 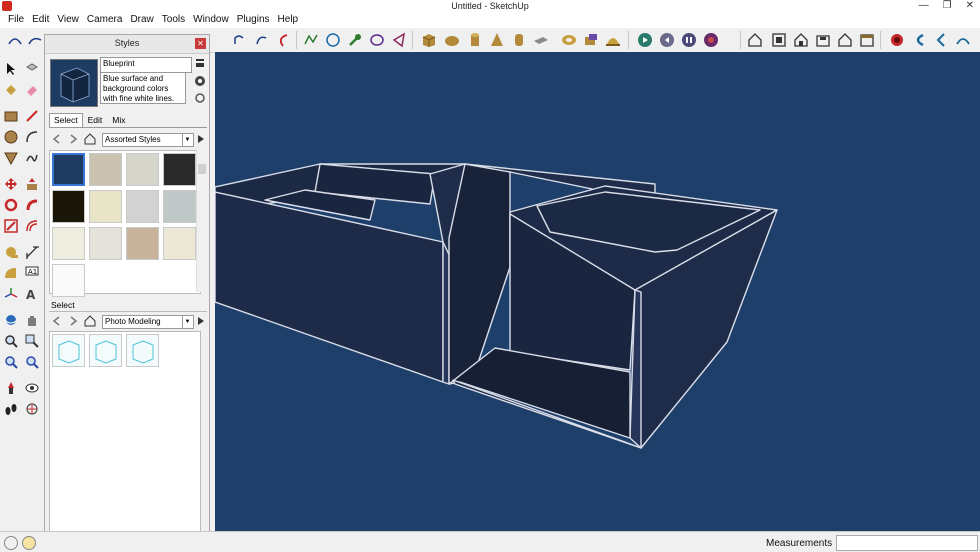 What do you see at coordinates (11, 543) in the screenshot?
I see `geo-location-icon` at bounding box center [11, 543].